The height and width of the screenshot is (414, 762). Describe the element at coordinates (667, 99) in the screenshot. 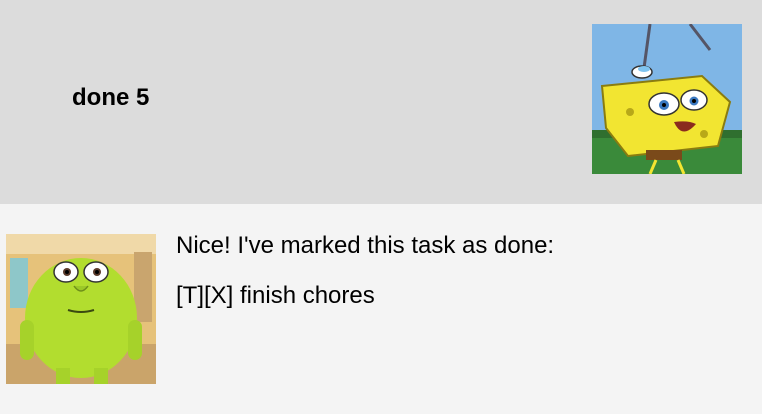

I see `user-avatar-icon` at that location.